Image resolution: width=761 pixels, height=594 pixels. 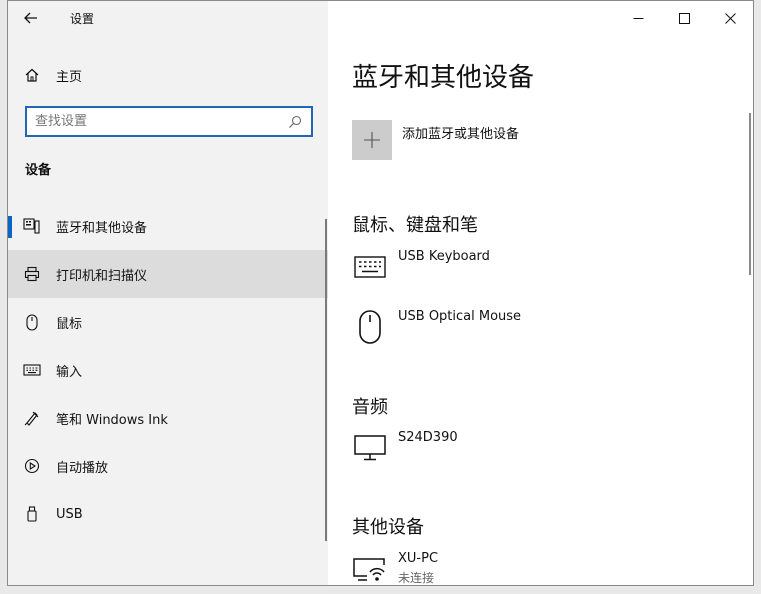 I want to click on search-box, so click(x=169, y=121).